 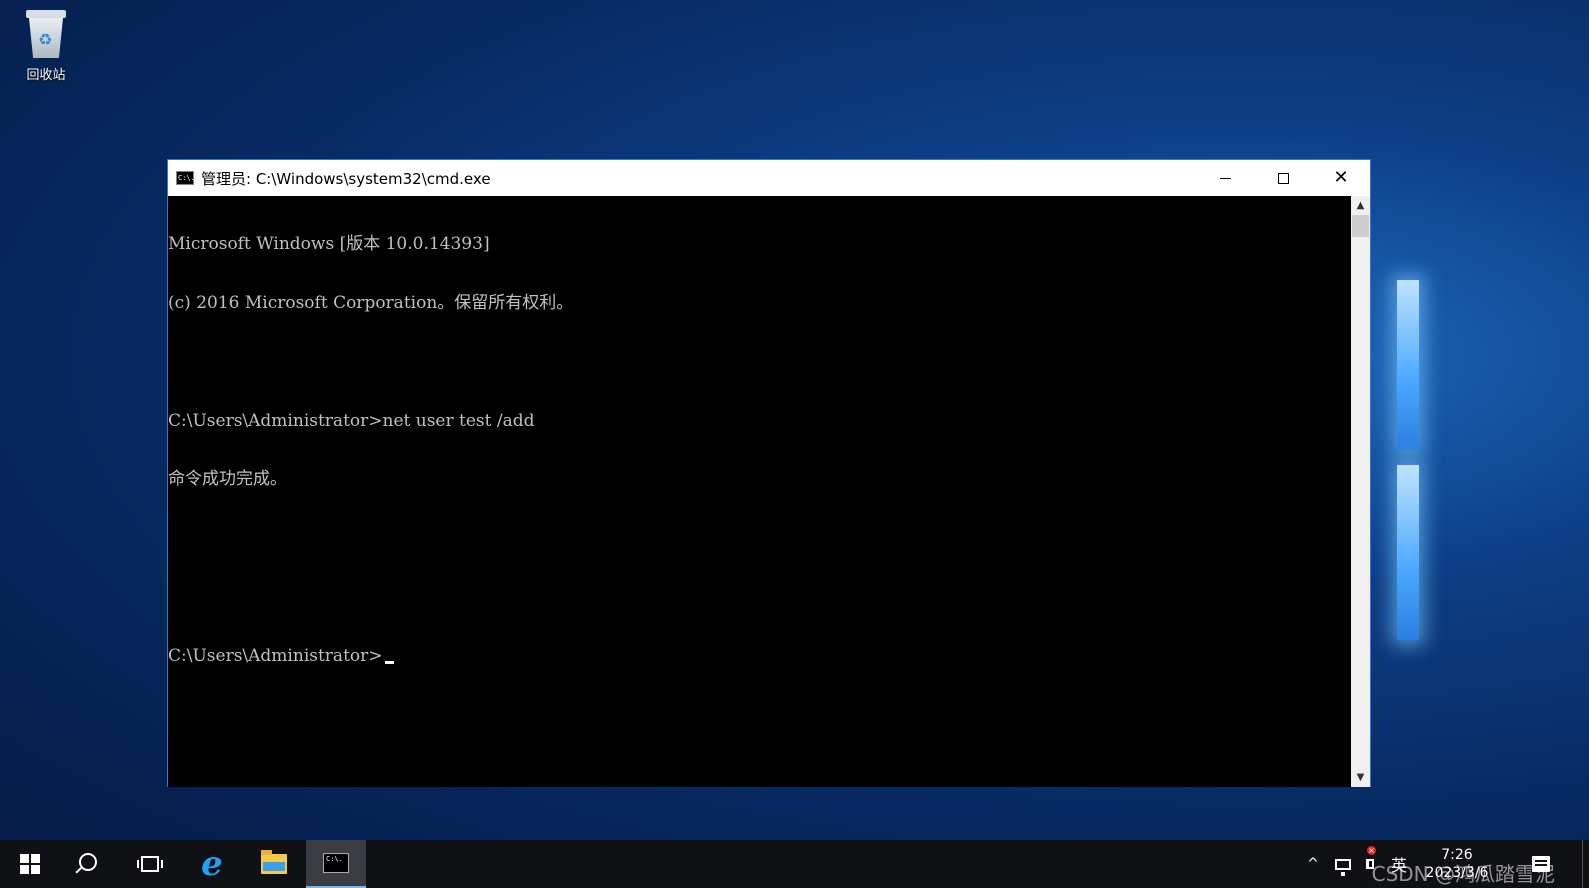 I want to click on recycle-bin-icon: ♻, so click(x=46, y=34).